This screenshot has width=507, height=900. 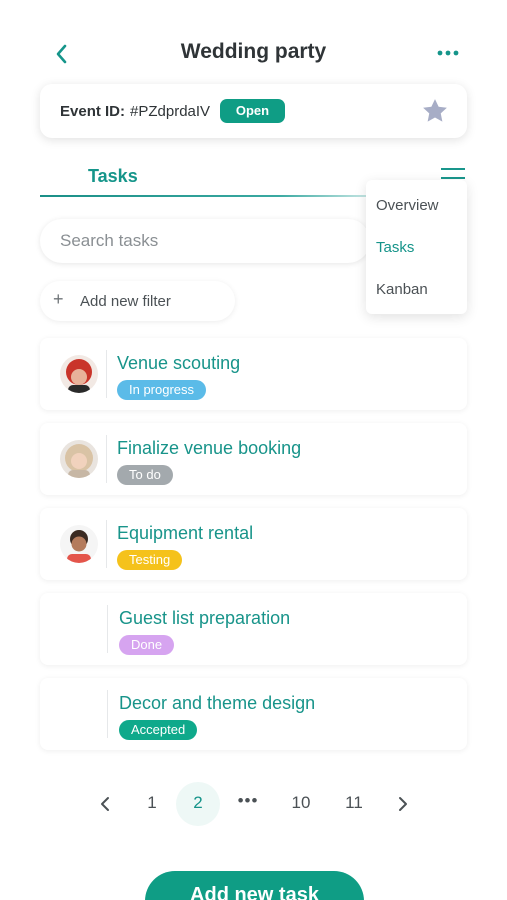 I want to click on add-task-button: Add new task, so click(x=254, y=885).